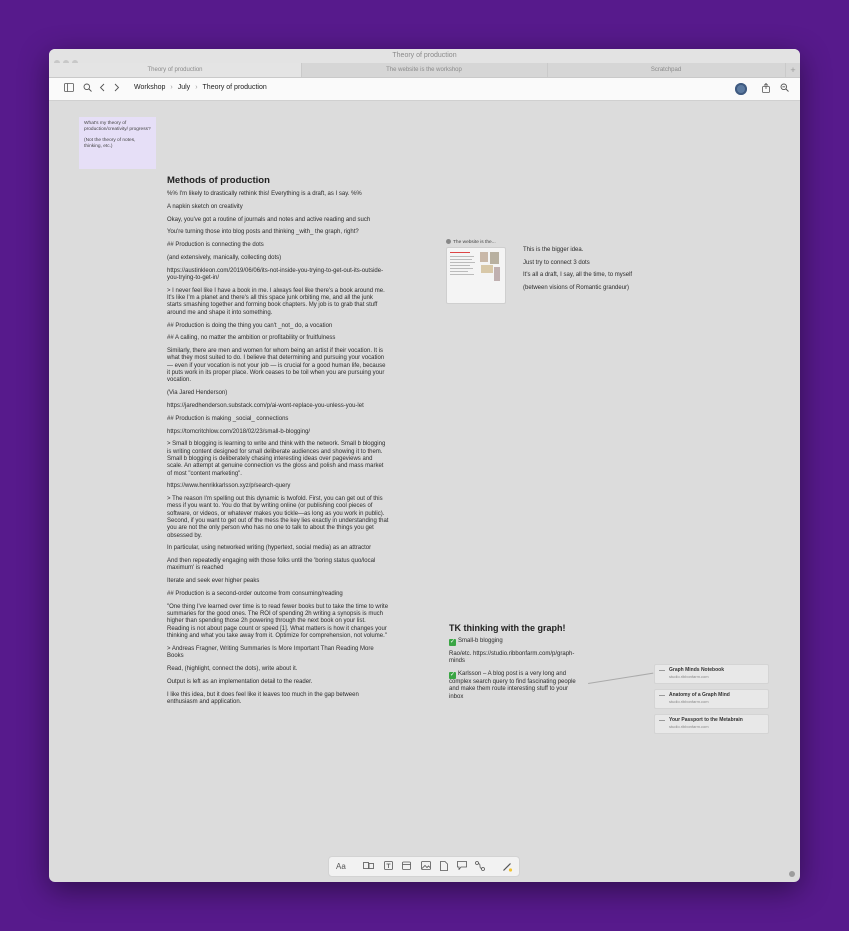 This screenshot has height=931, width=849. Describe the element at coordinates (444, 868) in the screenshot. I see `file-icon` at that location.